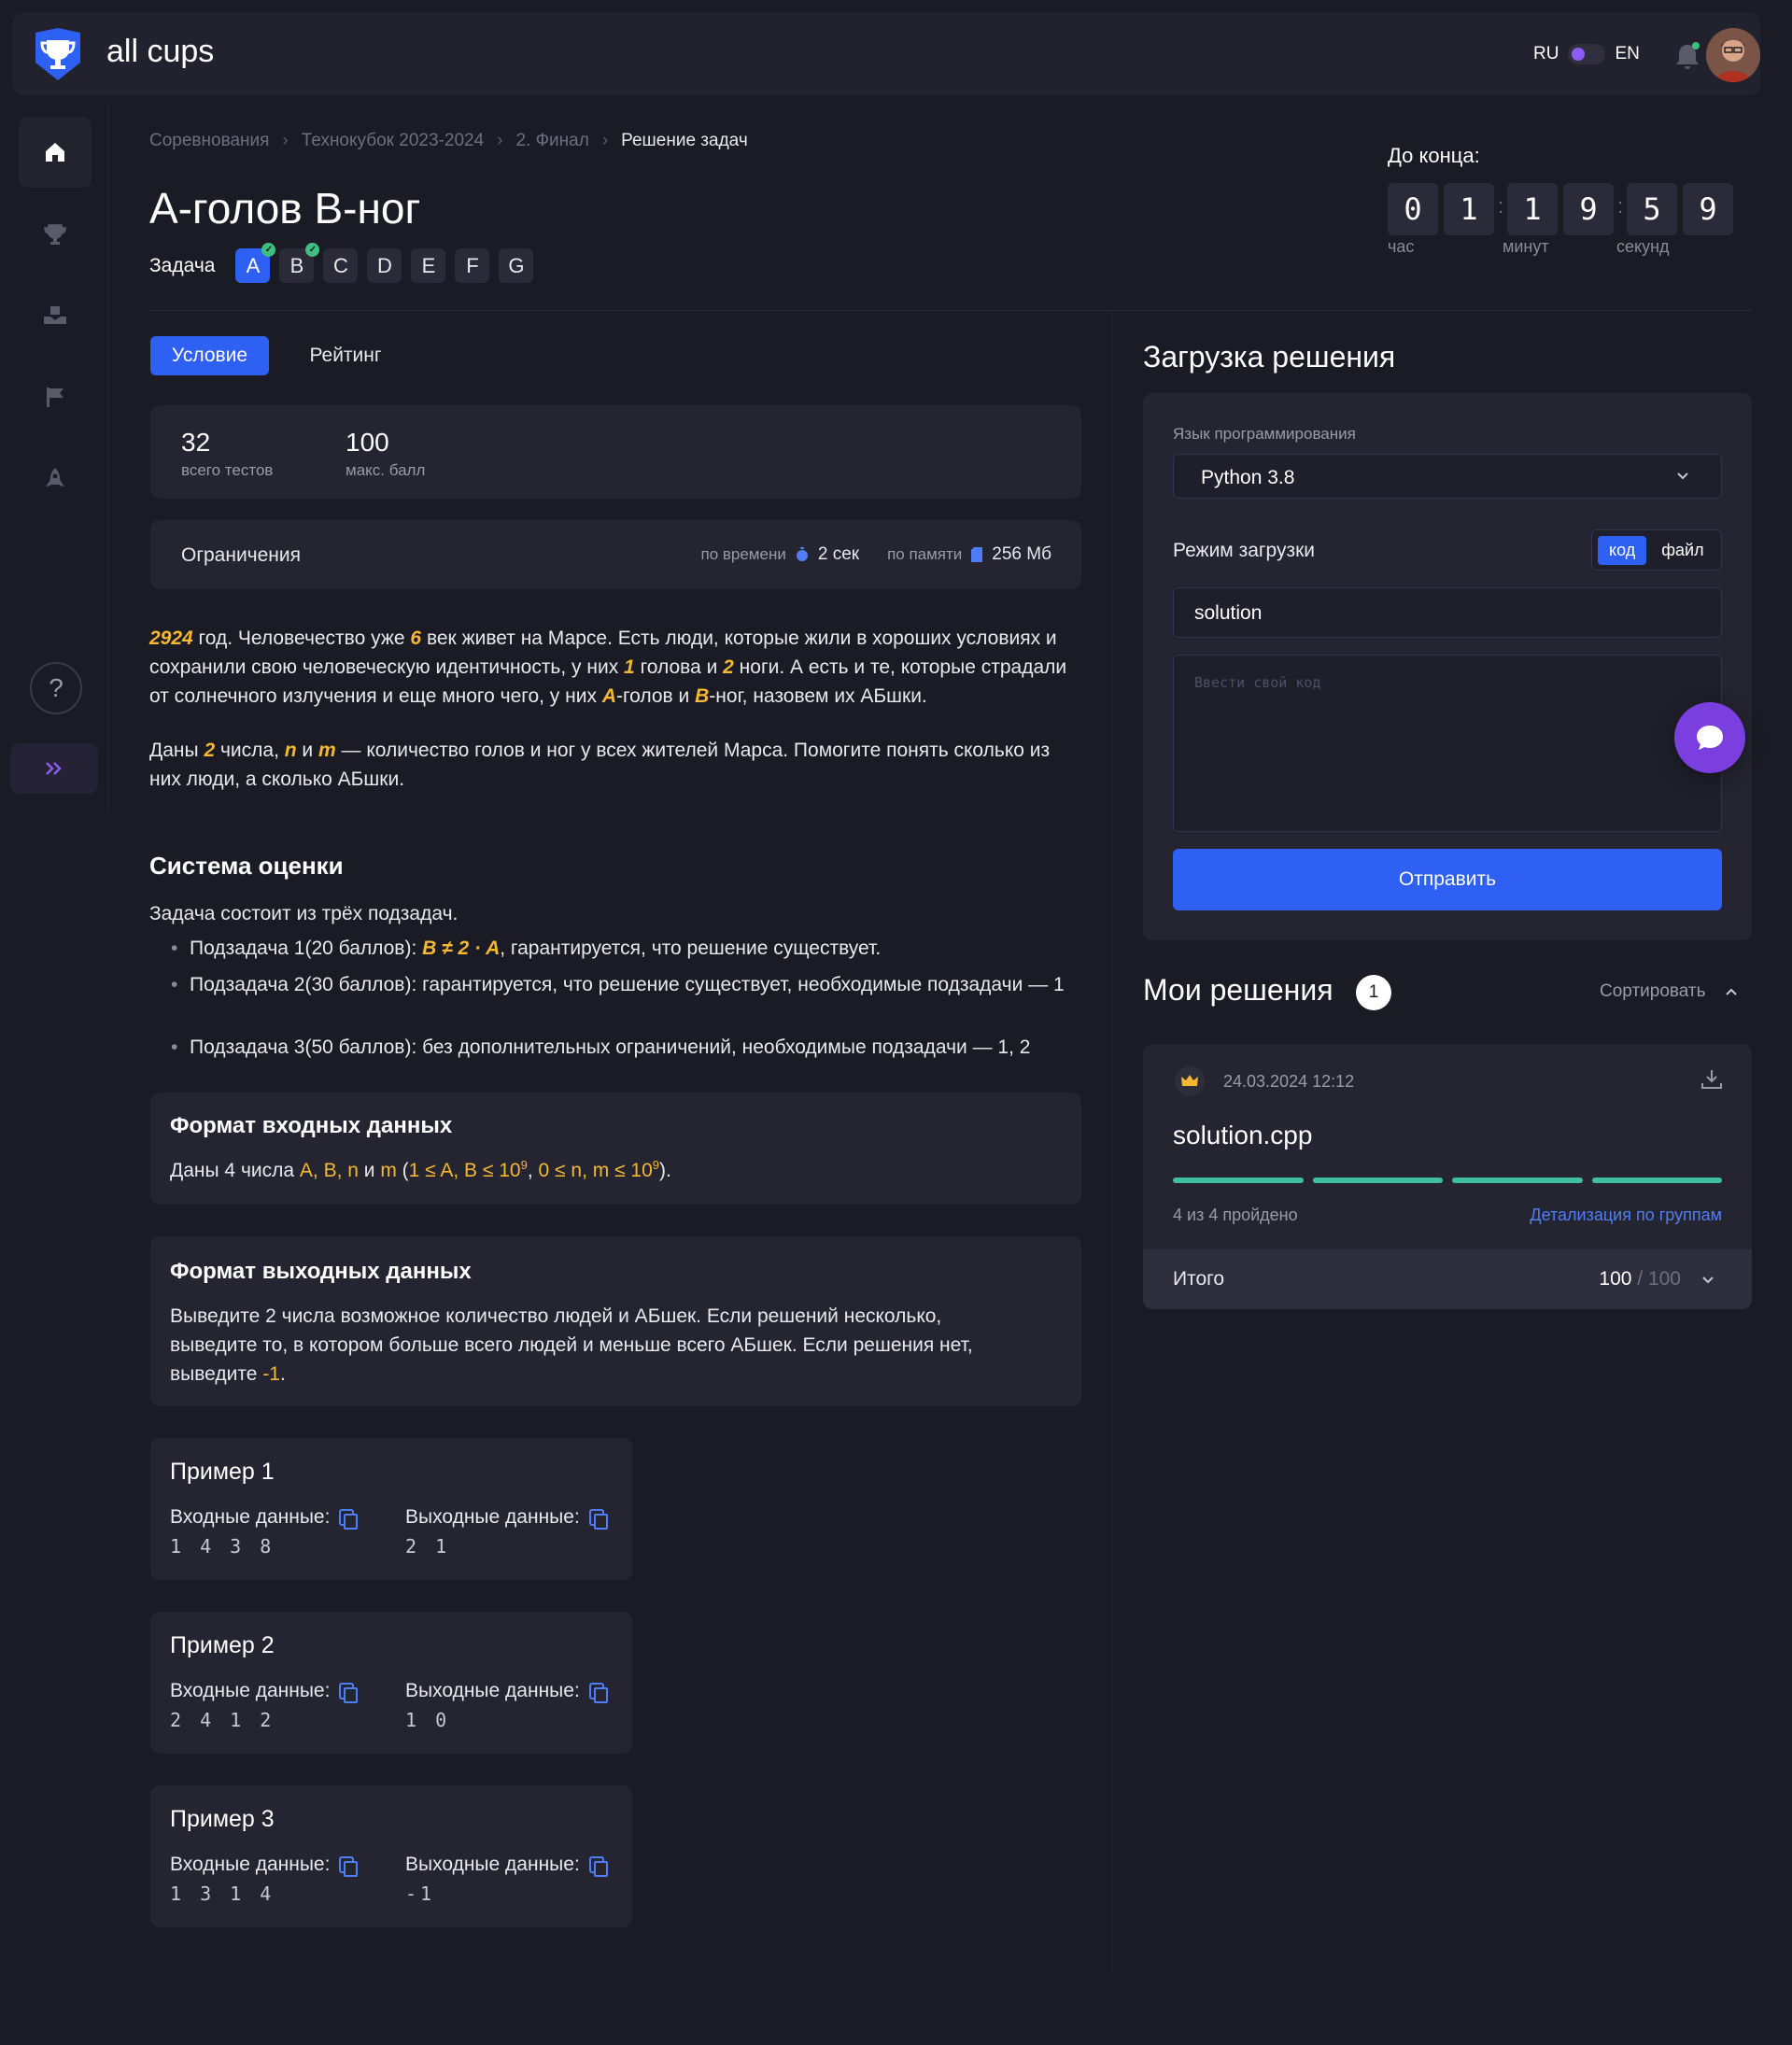  I want to click on example-input-label: Входные данные:, so click(264, 1692).